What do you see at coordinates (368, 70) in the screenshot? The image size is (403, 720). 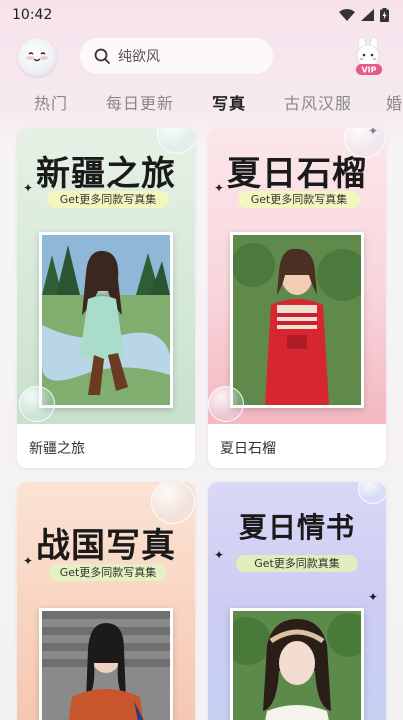 I see `svg-text: VIP` at bounding box center [368, 70].